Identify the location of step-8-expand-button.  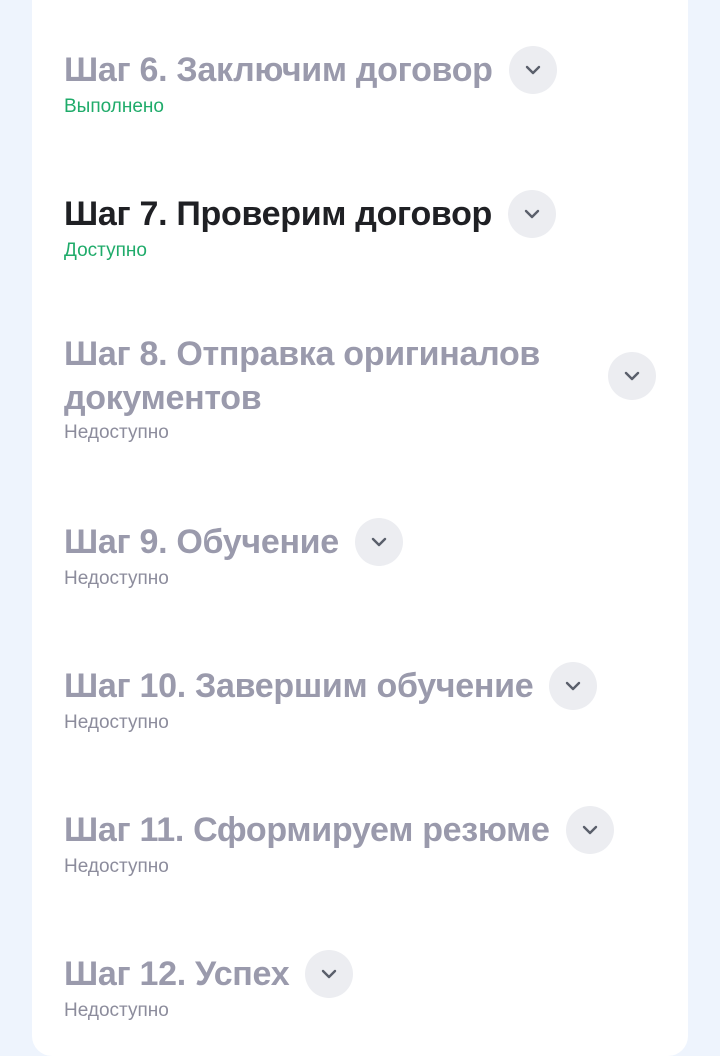
(632, 376).